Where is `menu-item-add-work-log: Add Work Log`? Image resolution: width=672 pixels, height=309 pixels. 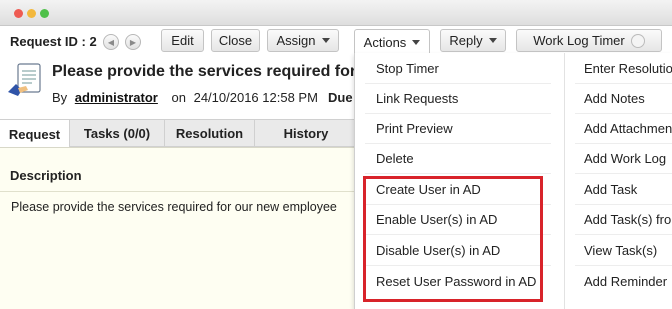
menu-item-add-work-log: Add Work Log is located at coordinates (623, 159).